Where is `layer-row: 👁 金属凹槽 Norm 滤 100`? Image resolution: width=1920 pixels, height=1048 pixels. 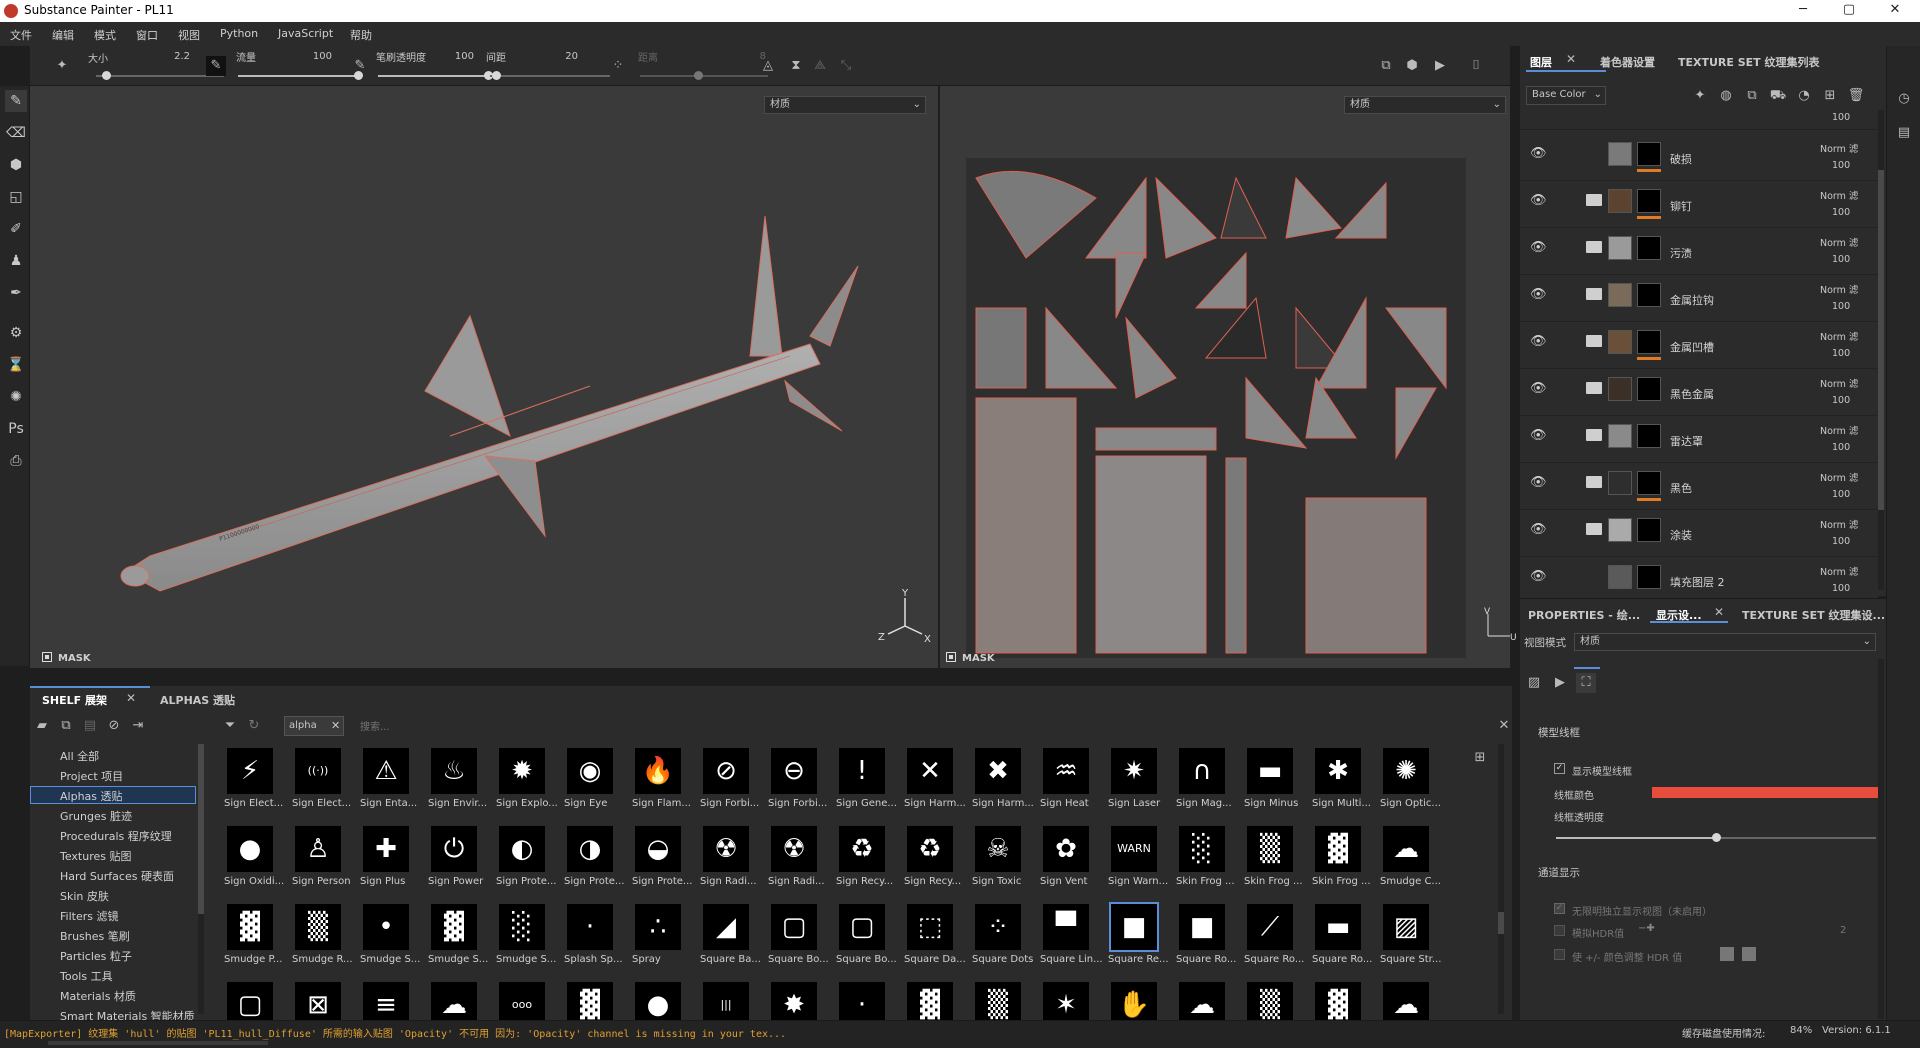
layer-row: 👁 金属凹槽 Norm 滤 100 is located at coordinates (1699, 345).